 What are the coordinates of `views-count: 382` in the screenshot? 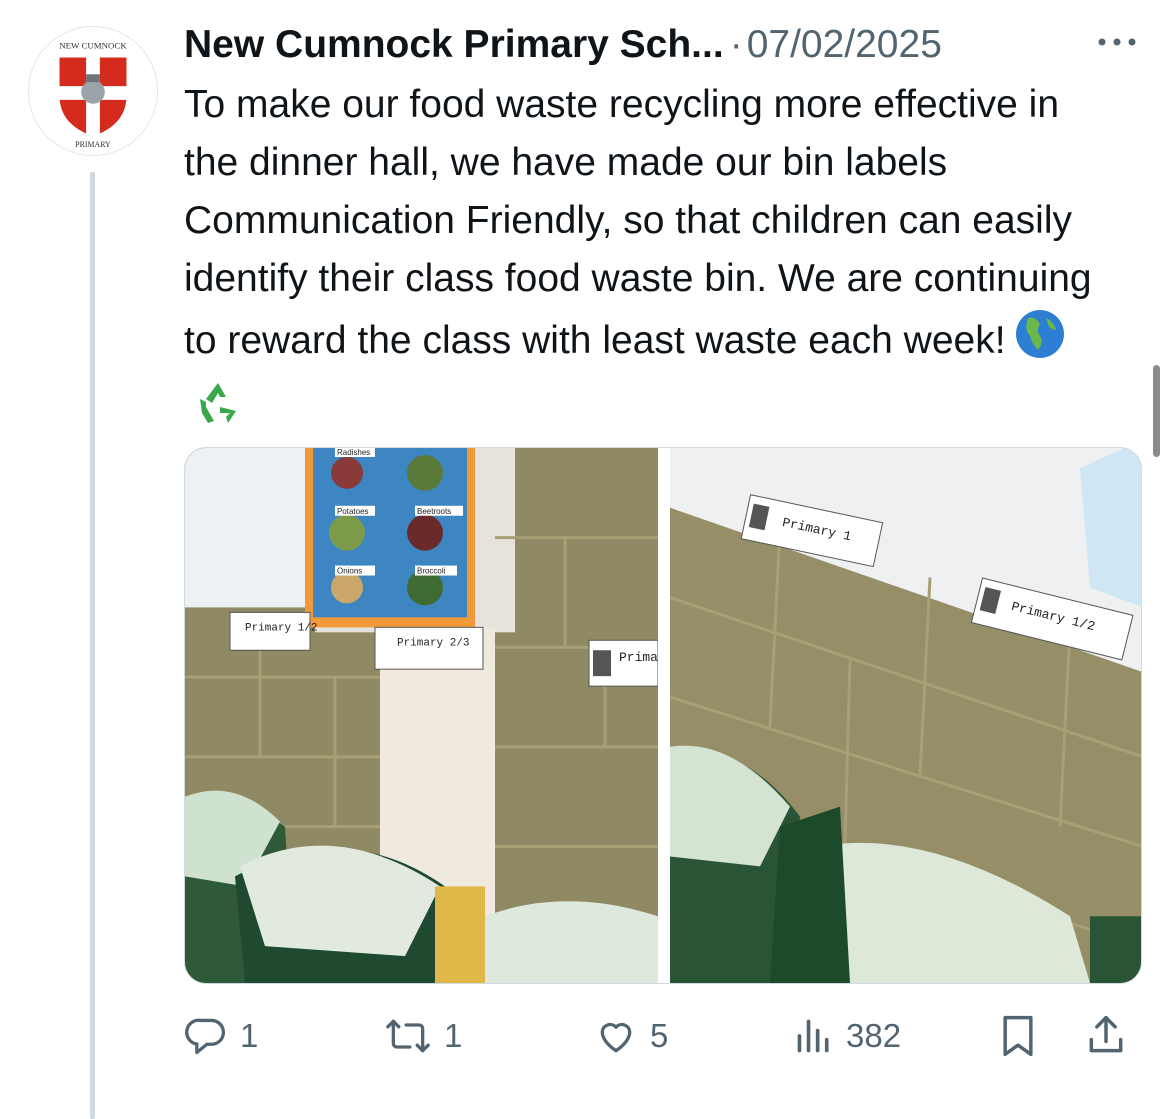 It's located at (874, 1035).